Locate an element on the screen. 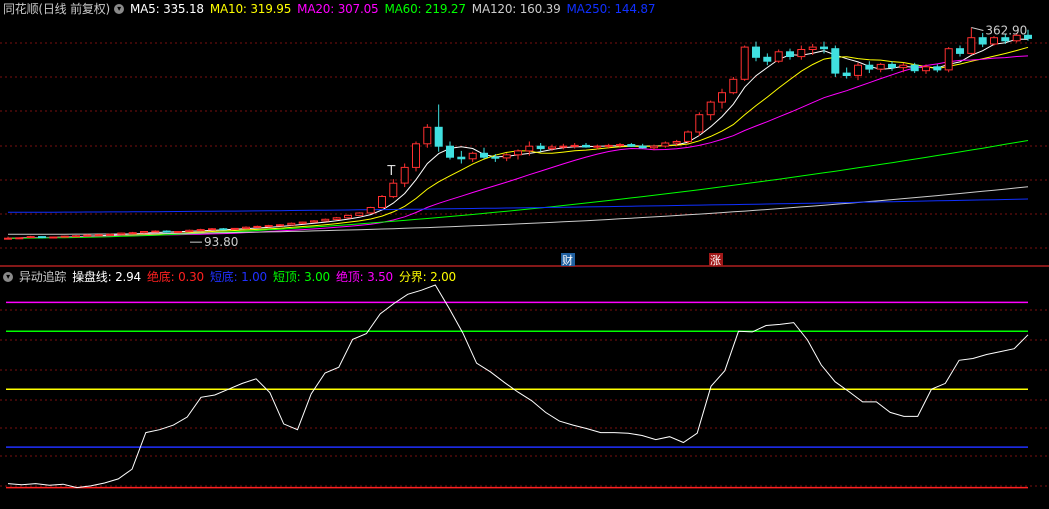  limit-up-event-badge: 涨 is located at coordinates (716, 260).